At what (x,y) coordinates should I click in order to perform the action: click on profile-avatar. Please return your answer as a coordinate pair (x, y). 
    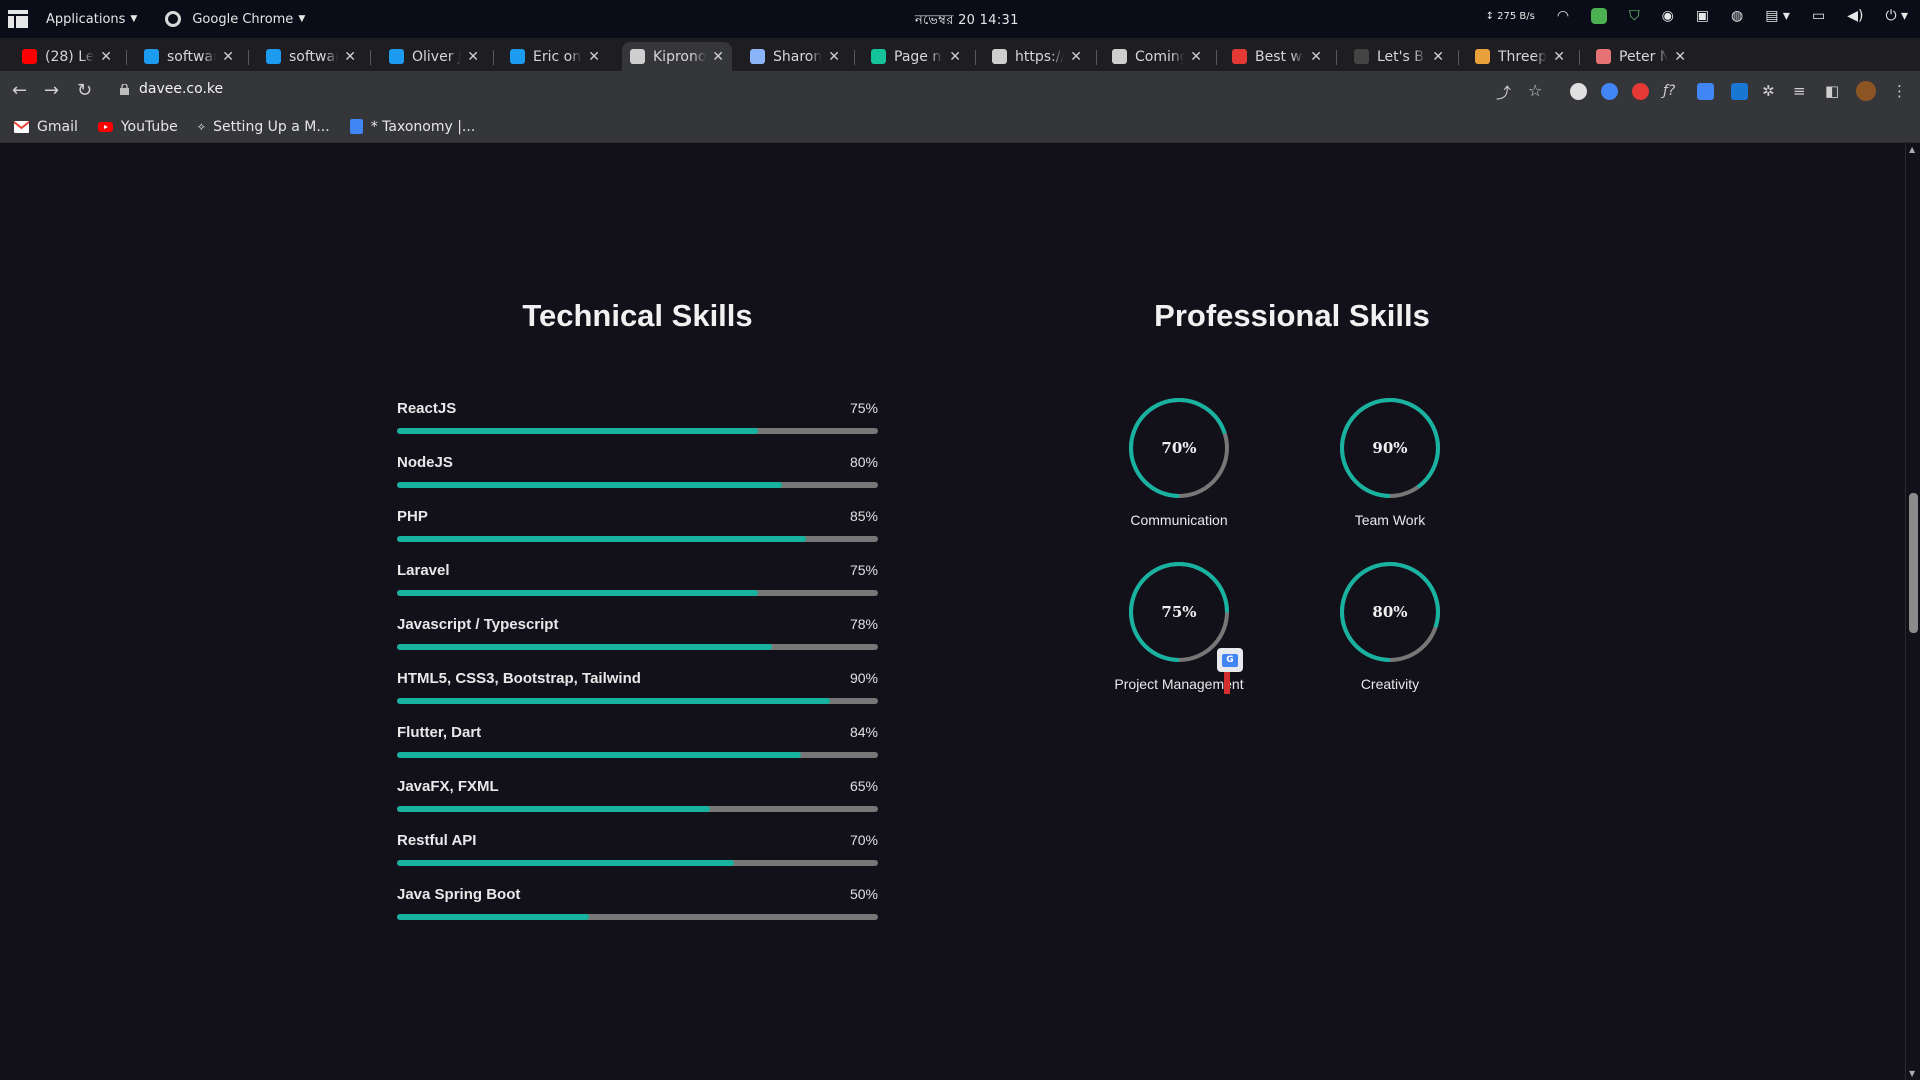
    Looking at the image, I should click on (1866, 91).